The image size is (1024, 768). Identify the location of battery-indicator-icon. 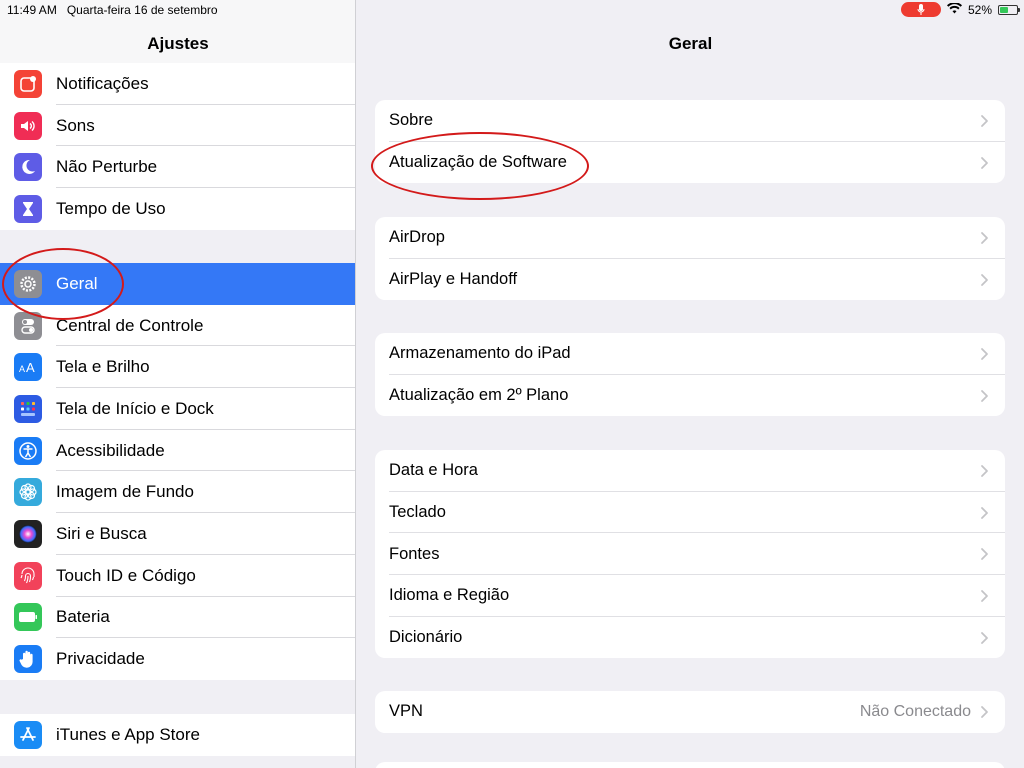
(1009, 9).